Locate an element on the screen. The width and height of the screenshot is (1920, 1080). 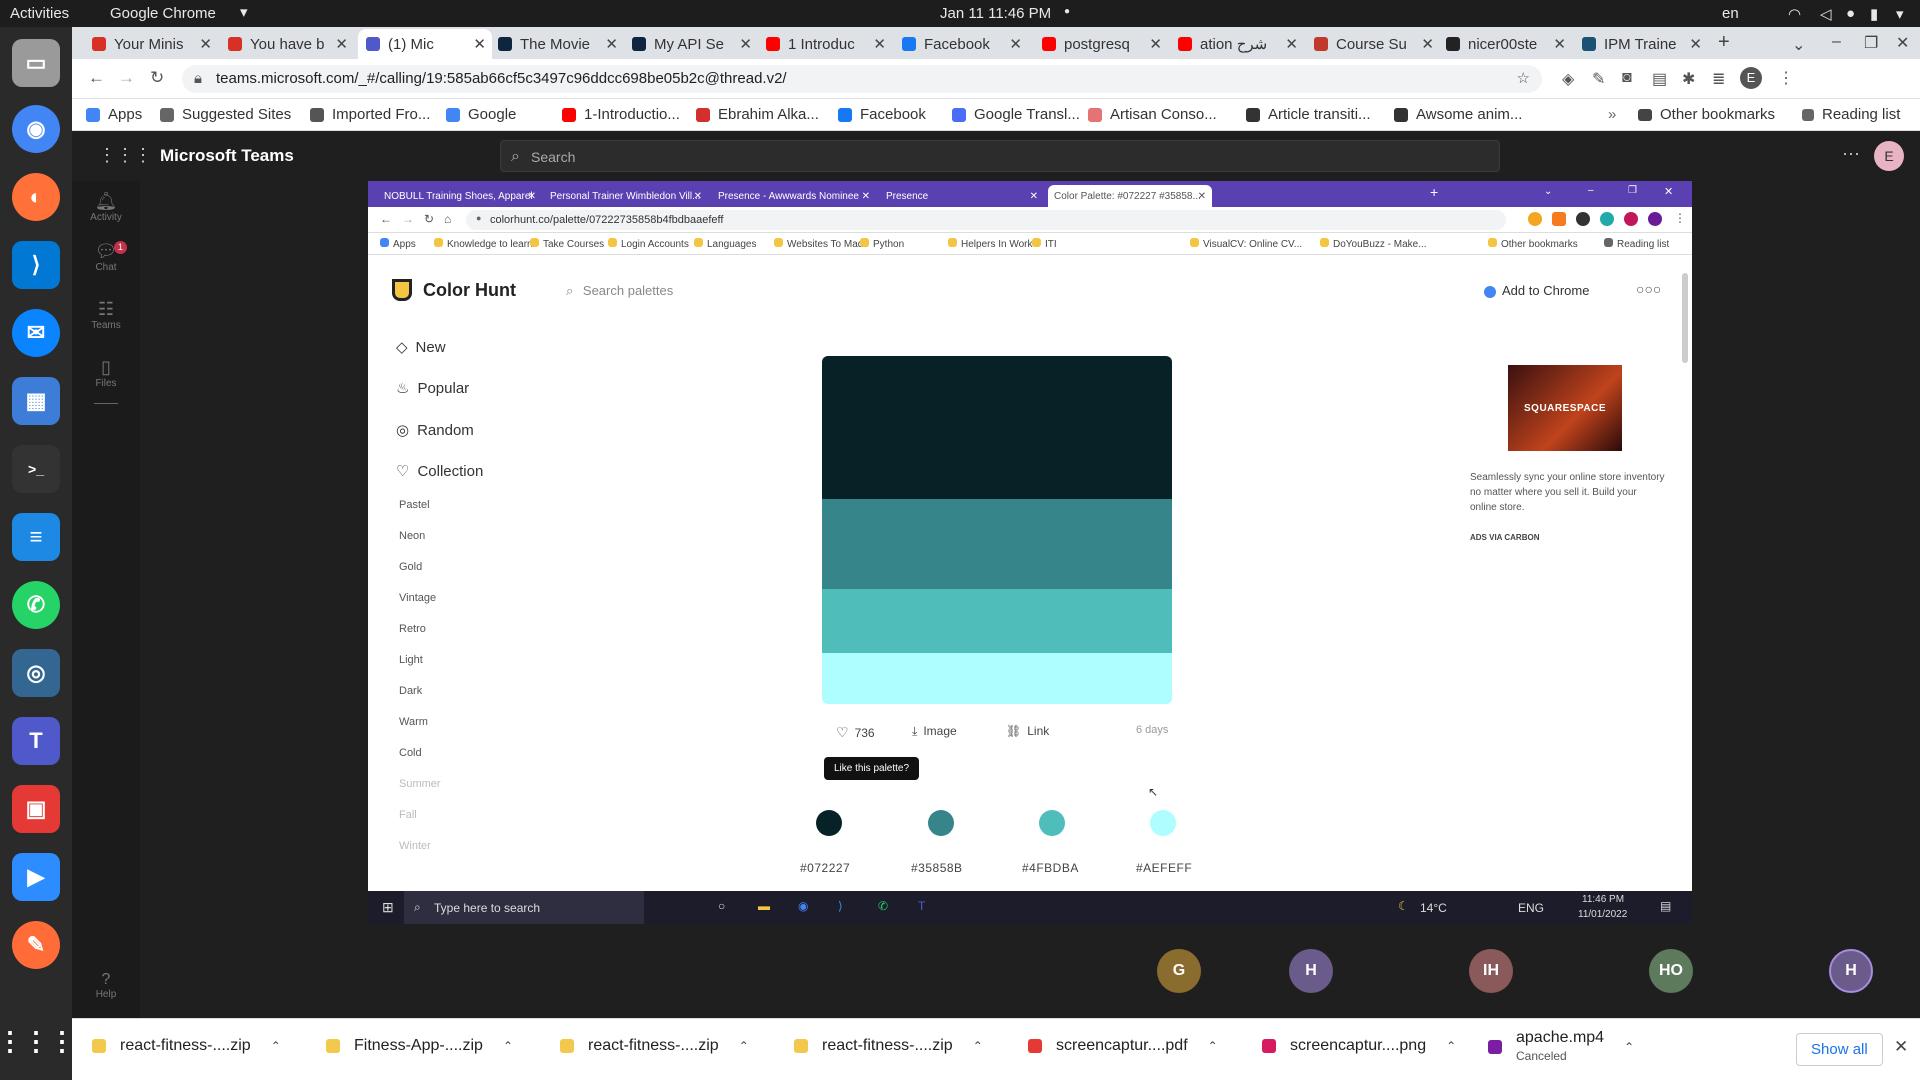
system-clock: Jan 11 11:46 PM is located at coordinates (995, 13).